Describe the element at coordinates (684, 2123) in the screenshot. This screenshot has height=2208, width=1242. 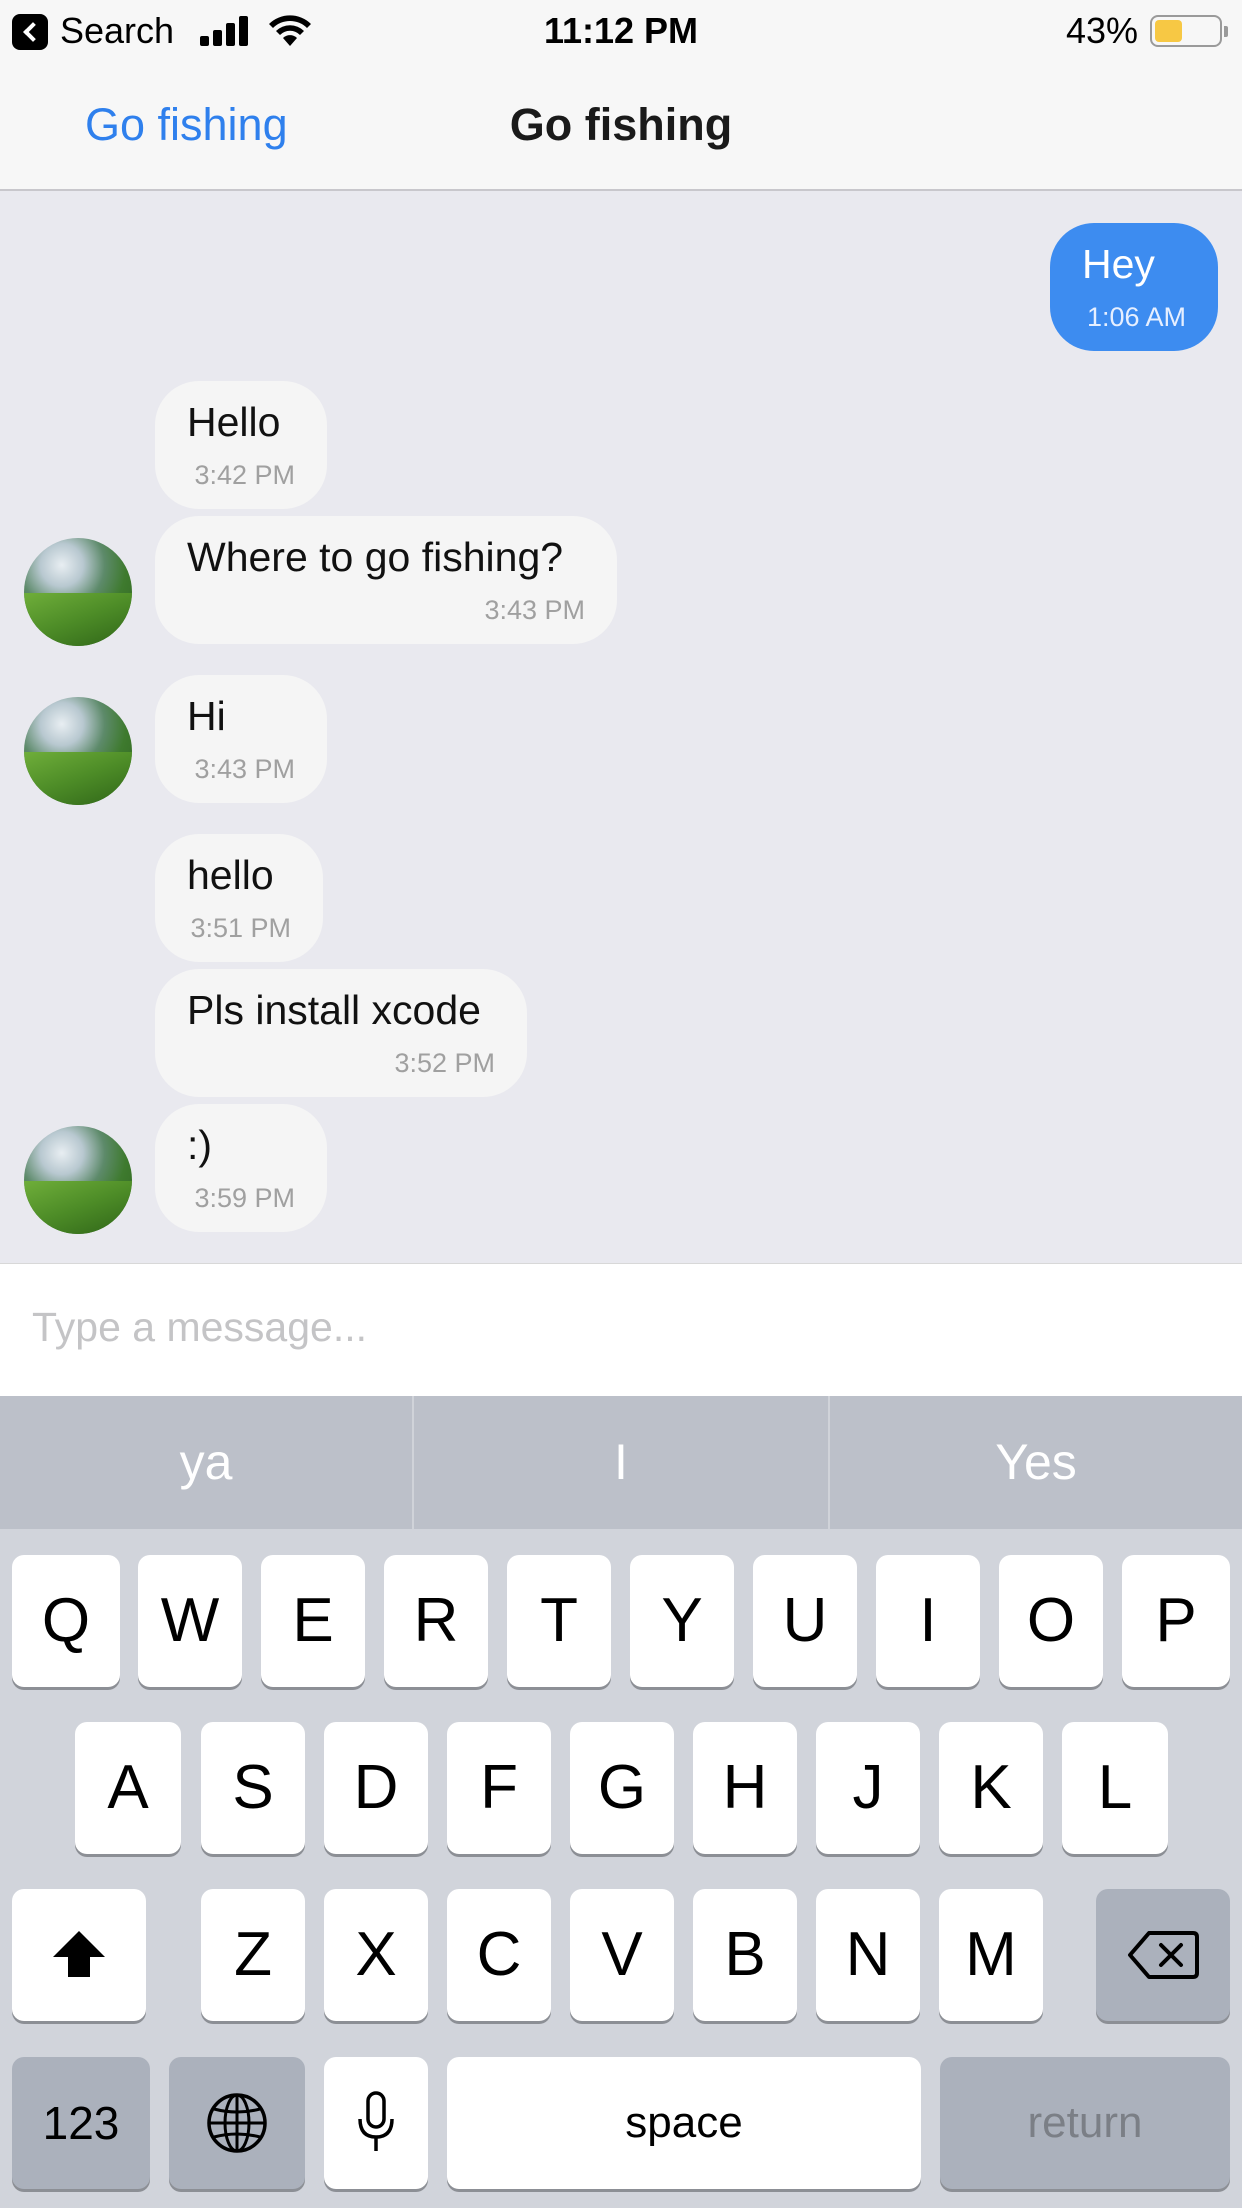
I see `space-key: space` at that location.